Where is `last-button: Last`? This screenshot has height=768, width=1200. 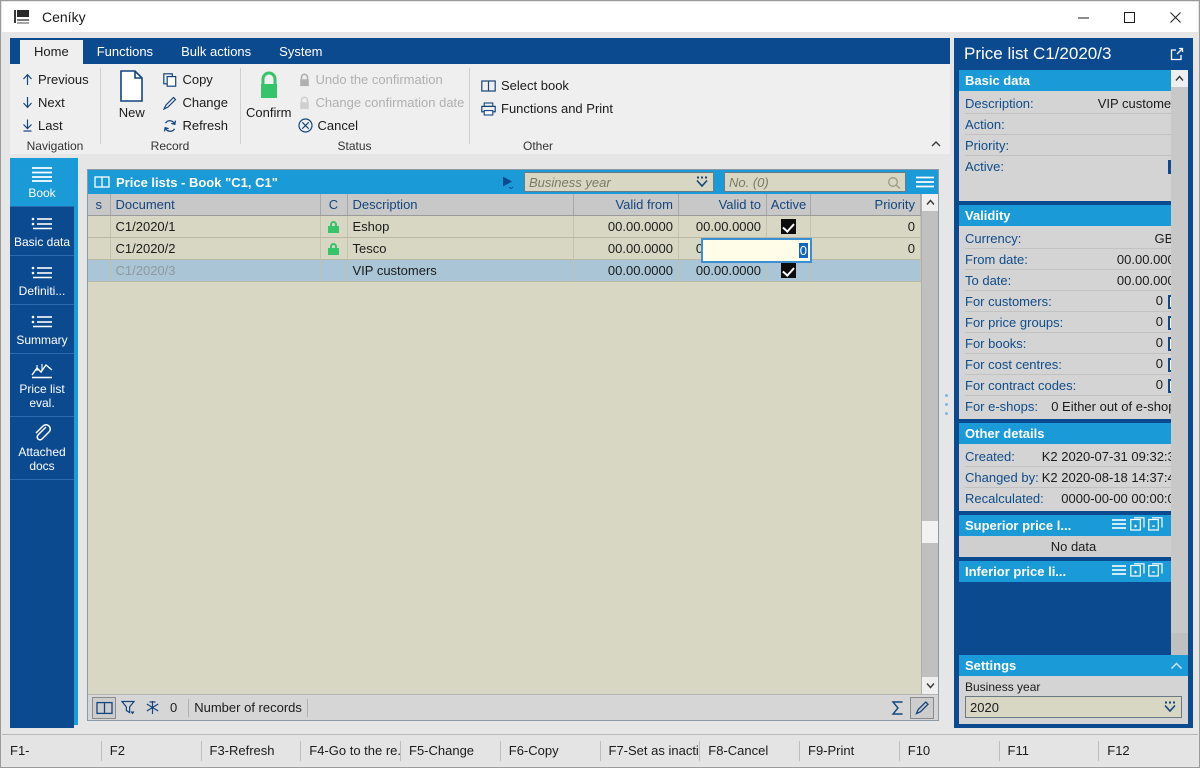
last-button: Last is located at coordinates (55, 125).